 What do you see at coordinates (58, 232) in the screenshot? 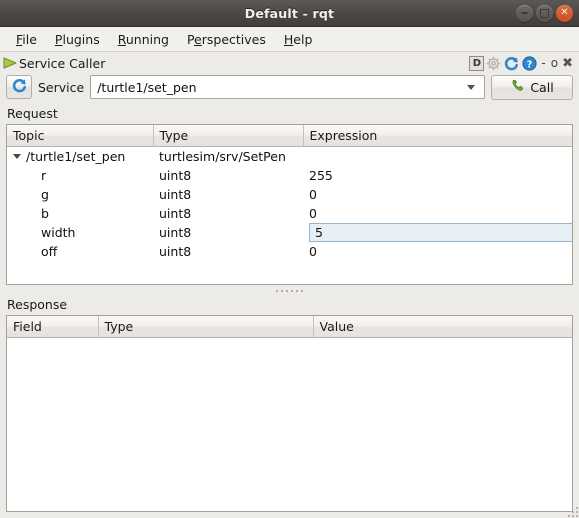
I see `request-topic-label: width` at bounding box center [58, 232].